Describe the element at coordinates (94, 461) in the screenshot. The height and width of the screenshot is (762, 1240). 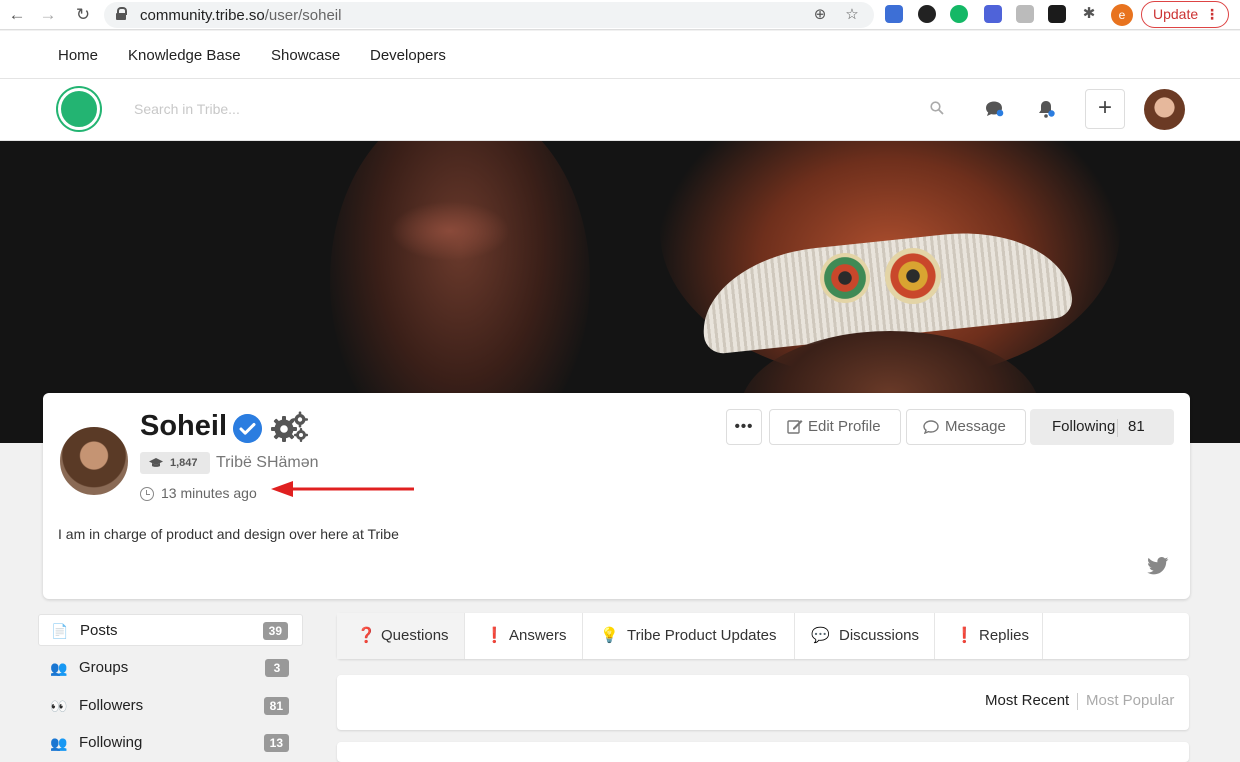
I see `profile-avatar` at that location.